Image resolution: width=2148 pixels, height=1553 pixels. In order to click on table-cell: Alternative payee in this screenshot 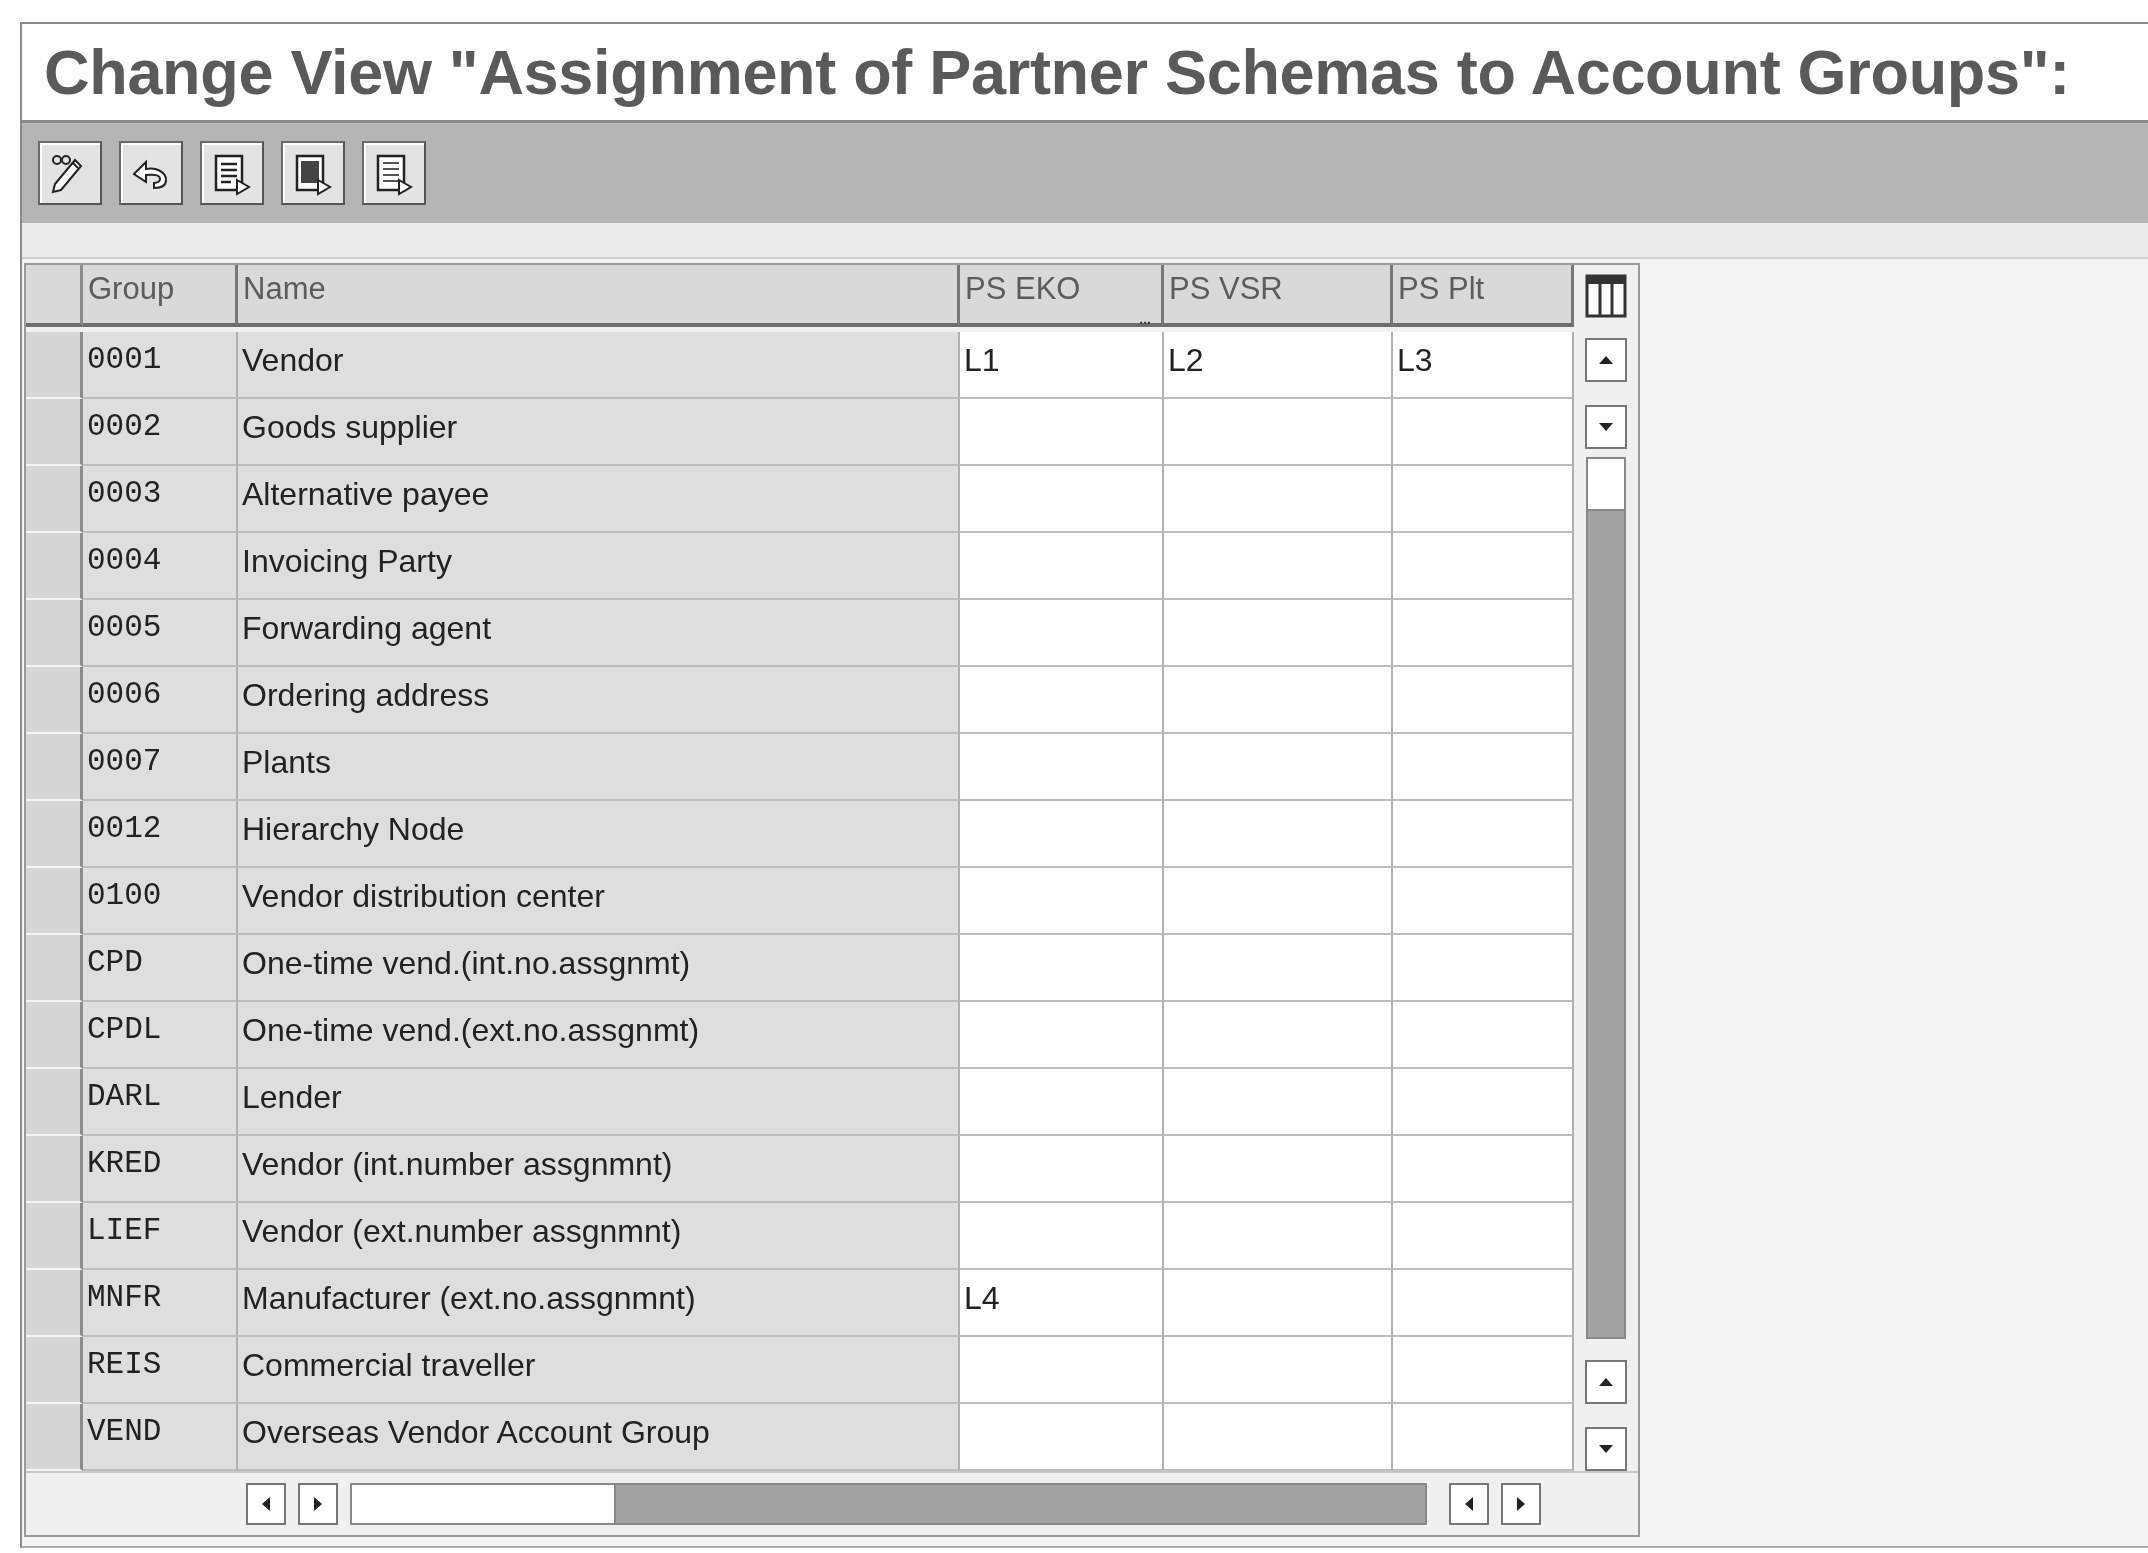, I will do `click(599, 499)`.